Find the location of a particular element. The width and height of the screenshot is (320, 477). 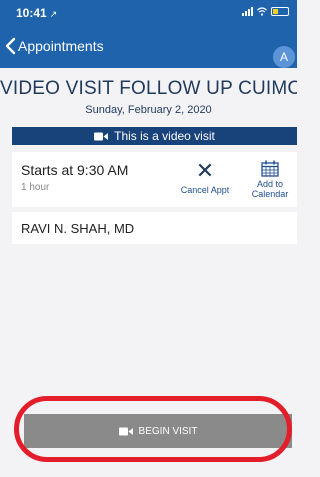

add-to-calendar-label-1: Add to is located at coordinates (270, 184).